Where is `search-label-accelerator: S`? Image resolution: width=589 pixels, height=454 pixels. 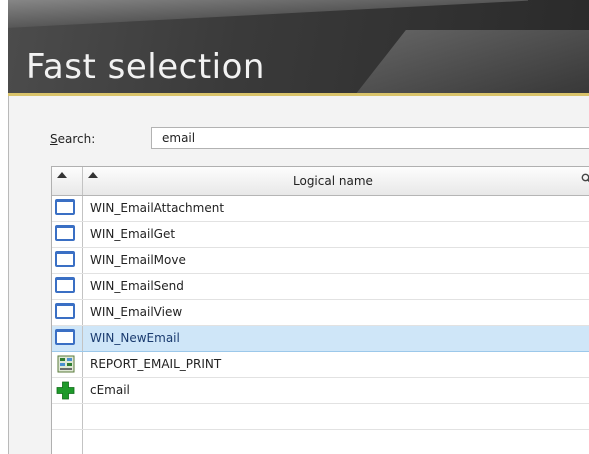
search-label-accelerator: S is located at coordinates (54, 139).